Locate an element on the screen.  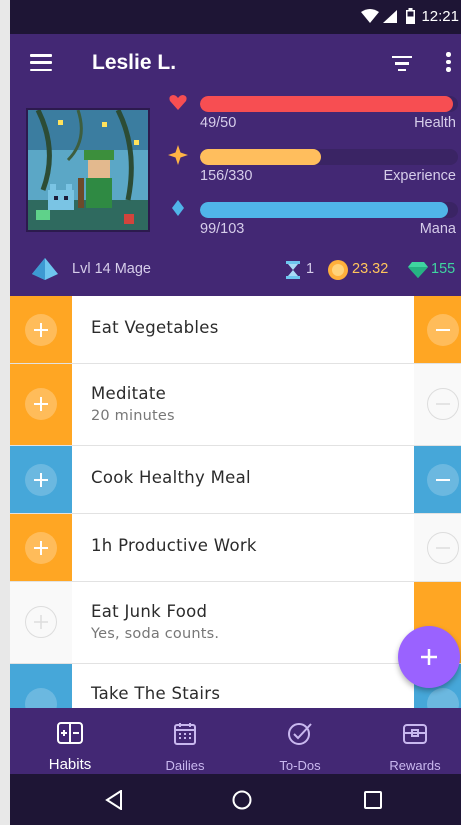
nav-dailies-label: Dailies is located at coordinates (185, 765).